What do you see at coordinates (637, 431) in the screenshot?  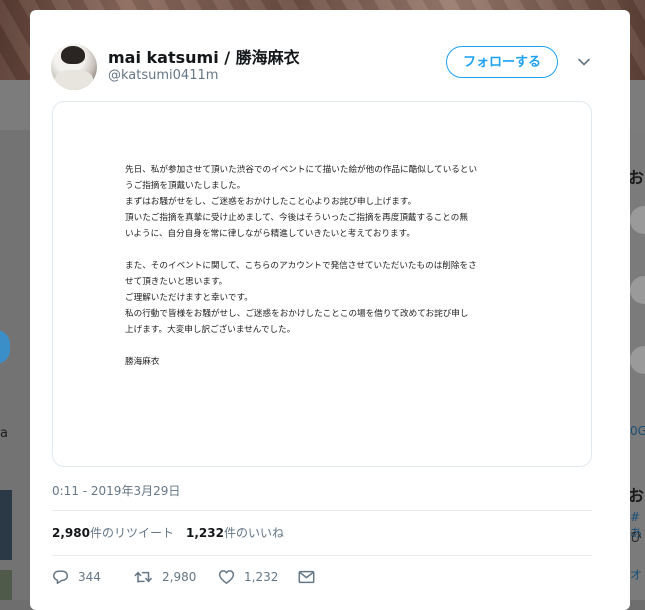 I see `right-rail-link: 0G` at bounding box center [637, 431].